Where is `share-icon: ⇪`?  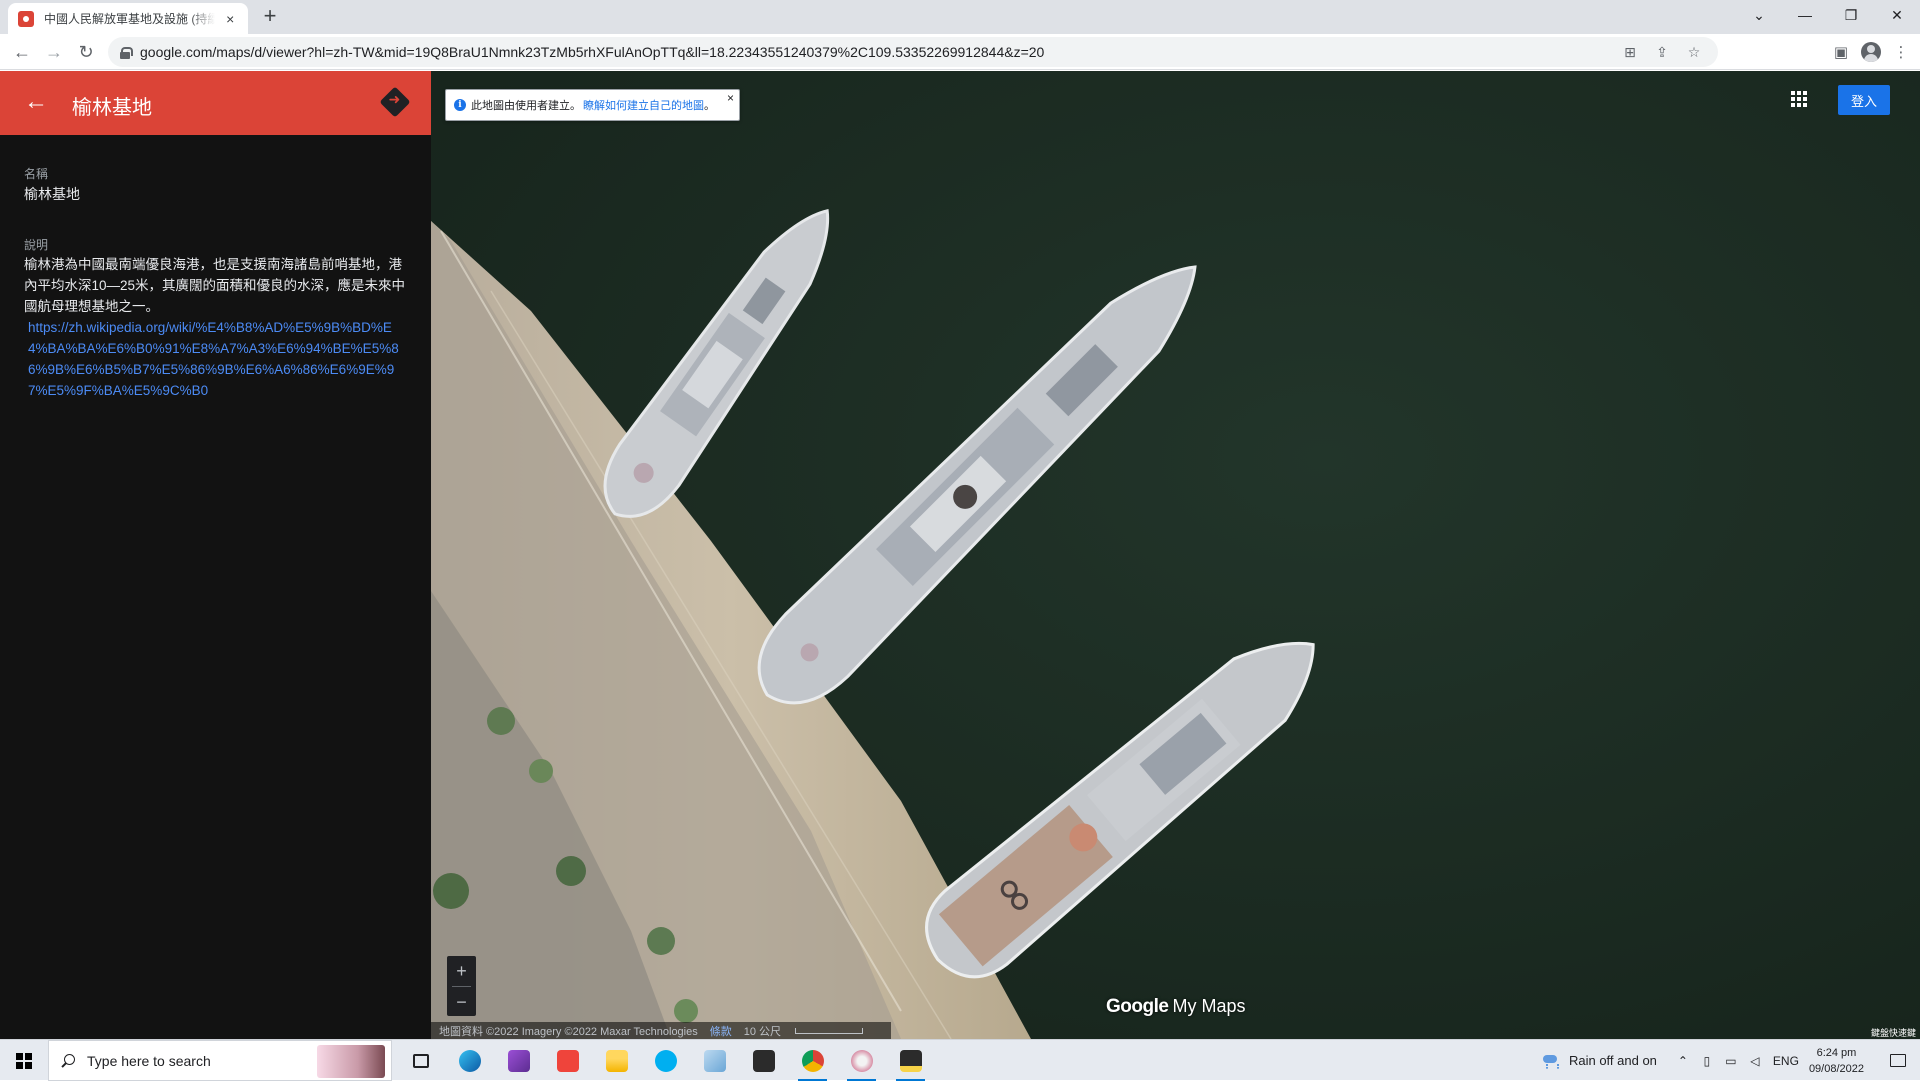 share-icon: ⇪ is located at coordinates (1662, 52).